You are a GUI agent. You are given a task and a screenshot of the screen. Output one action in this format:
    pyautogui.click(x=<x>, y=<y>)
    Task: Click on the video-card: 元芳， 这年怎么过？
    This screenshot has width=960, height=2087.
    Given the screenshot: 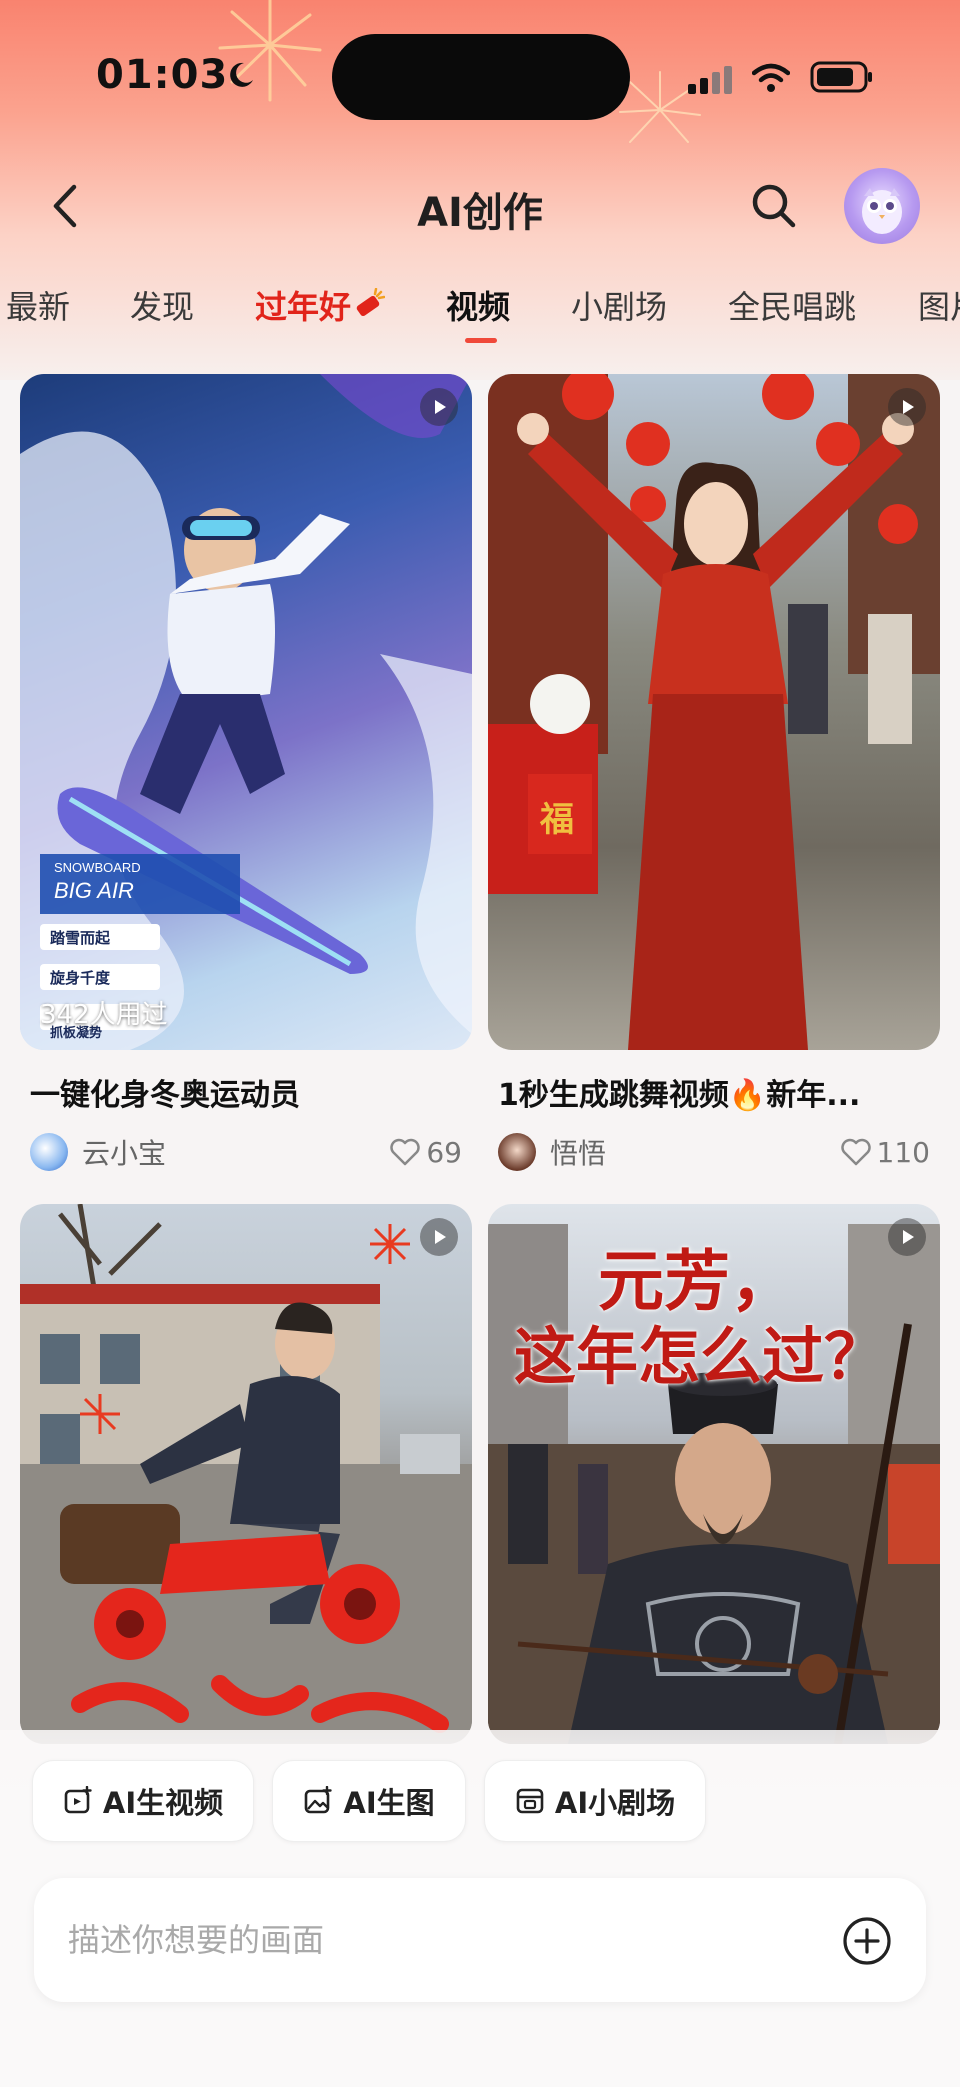 What is the action you would take?
    pyautogui.click(x=714, y=1474)
    